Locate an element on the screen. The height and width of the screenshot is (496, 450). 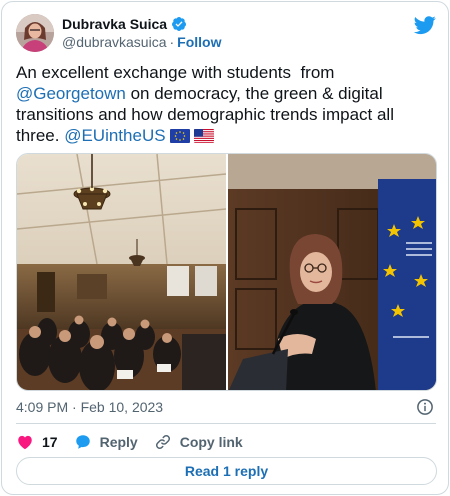
tweet-actions: 17 Reply Copy link is located at coordinates (137, 442).